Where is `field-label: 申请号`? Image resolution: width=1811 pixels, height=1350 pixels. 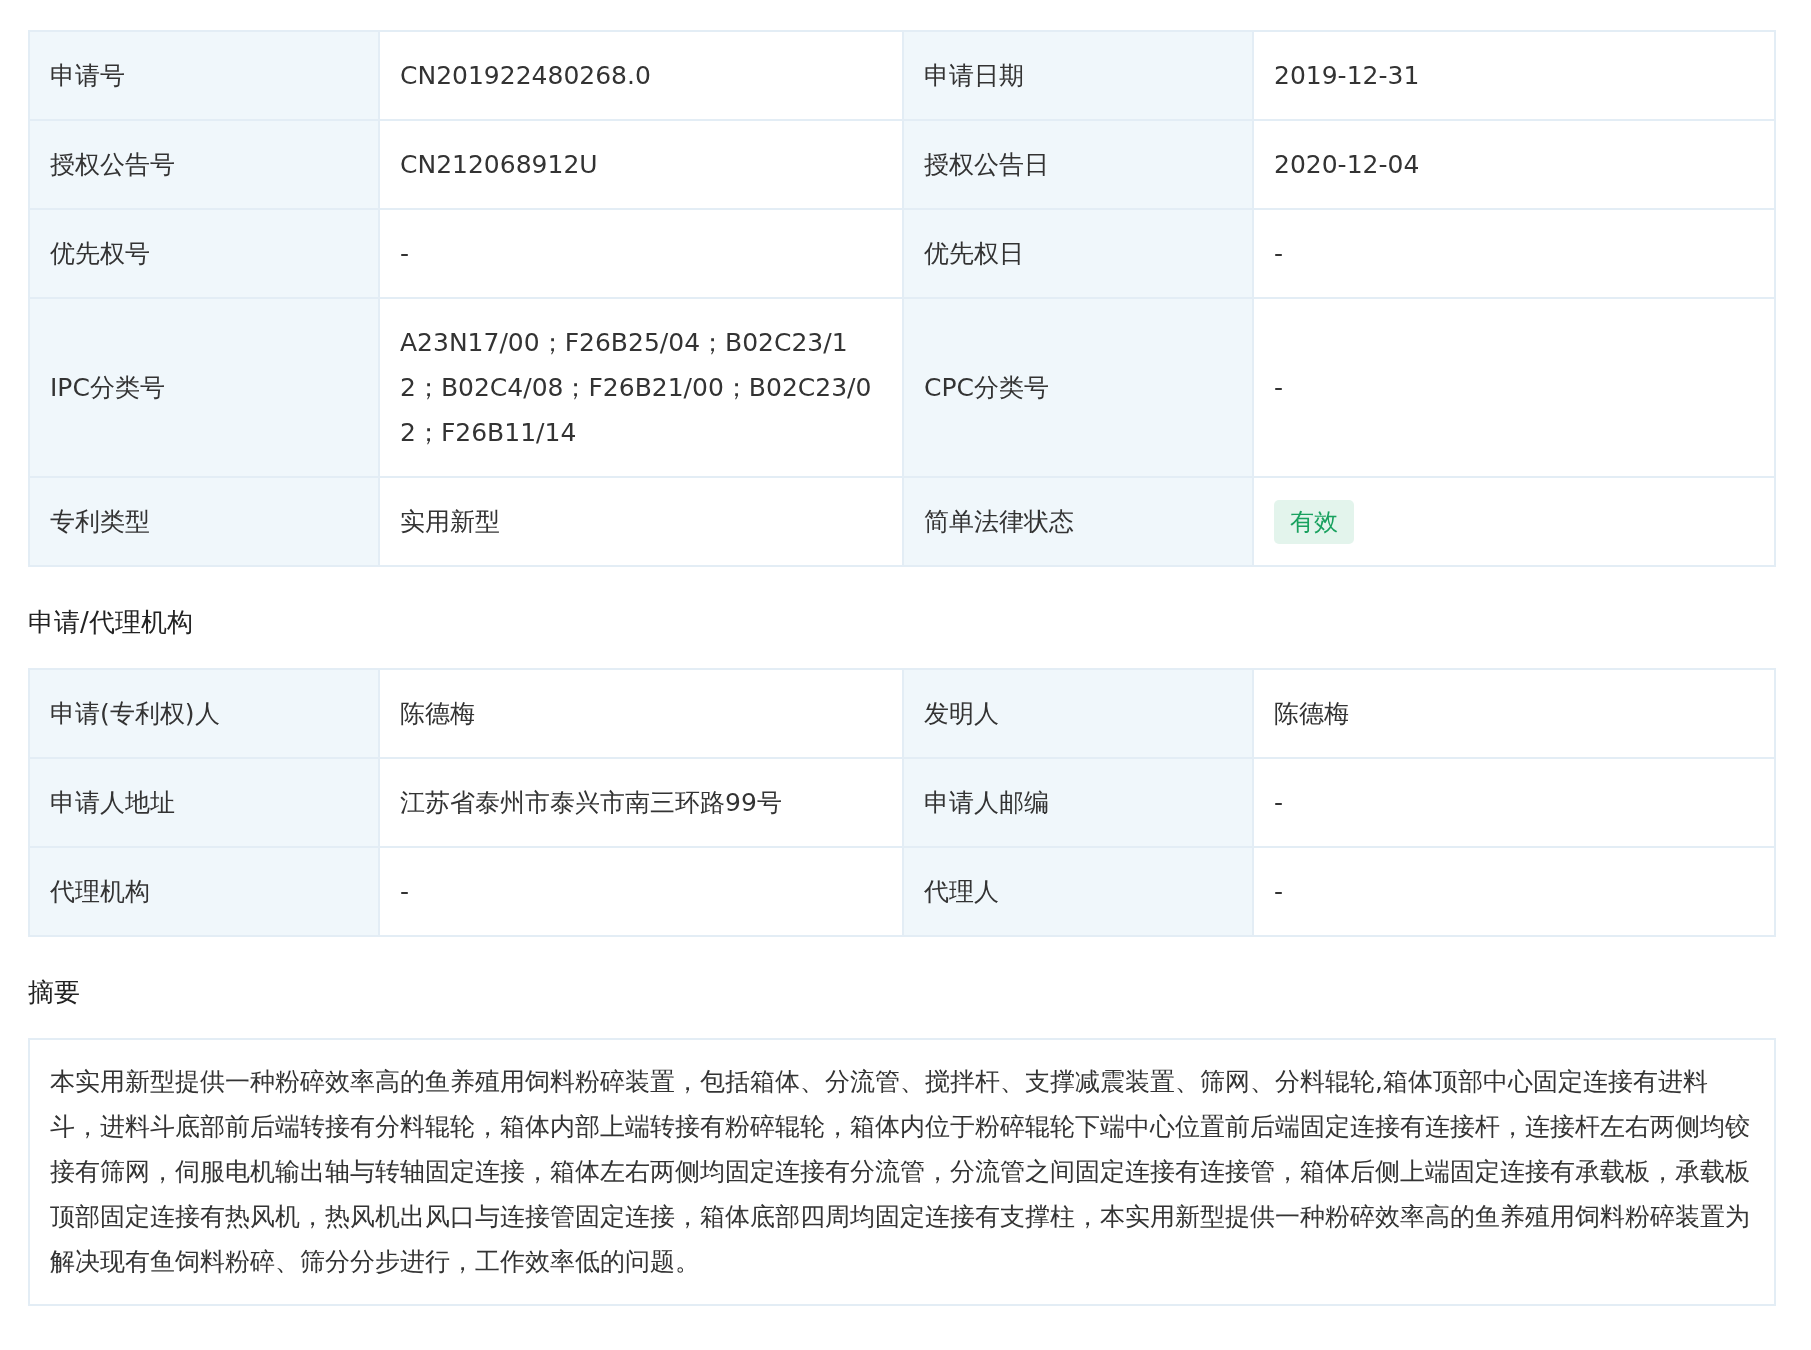 field-label: 申请号 is located at coordinates (205, 76).